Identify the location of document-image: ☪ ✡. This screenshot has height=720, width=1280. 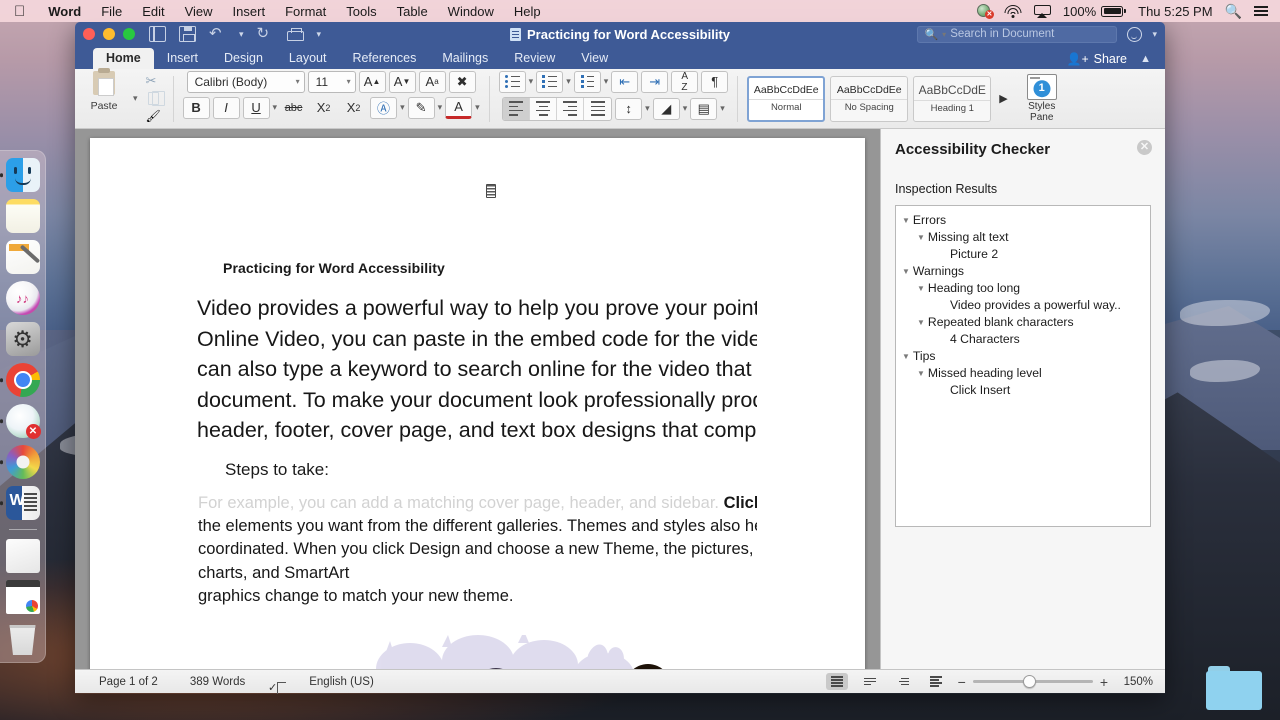
(478, 649).